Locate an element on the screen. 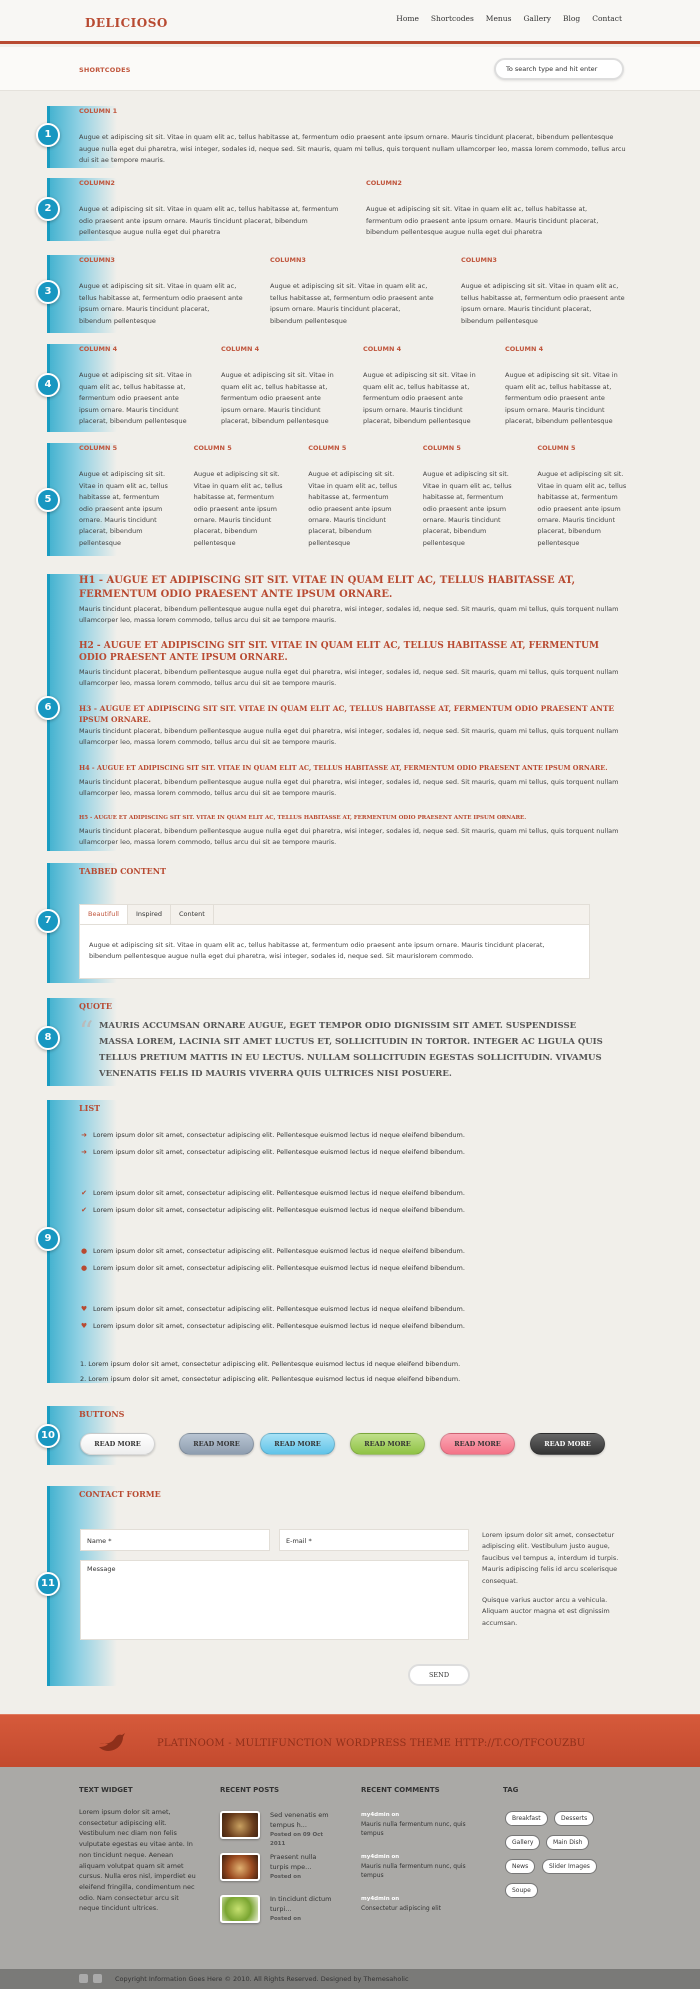  facebook-icon is located at coordinates (97, 1978).